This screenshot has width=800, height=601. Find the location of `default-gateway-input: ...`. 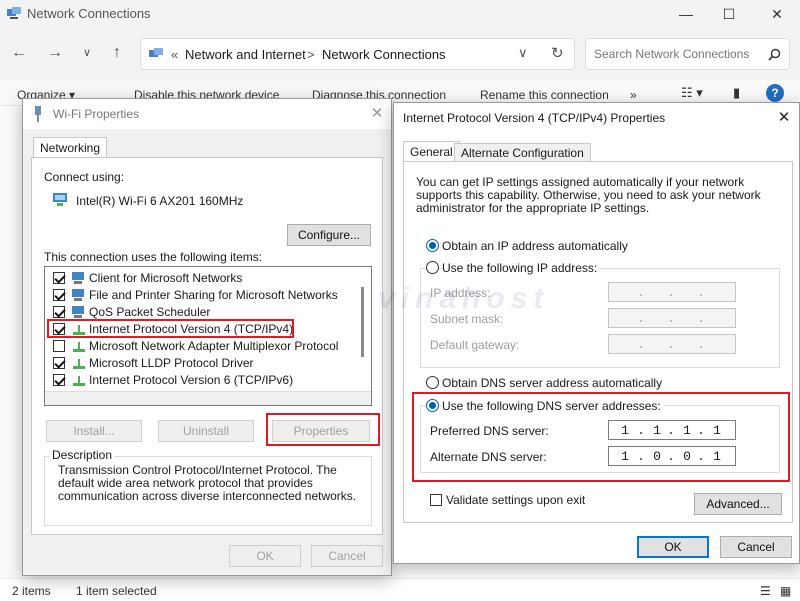

default-gateway-input: ... is located at coordinates (672, 344).